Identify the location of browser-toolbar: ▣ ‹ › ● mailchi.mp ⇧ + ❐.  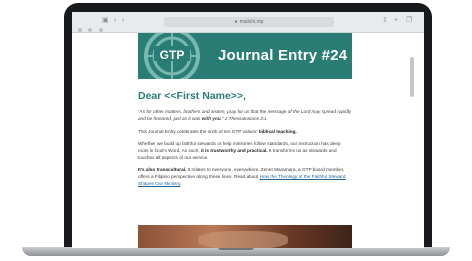
(248, 22).